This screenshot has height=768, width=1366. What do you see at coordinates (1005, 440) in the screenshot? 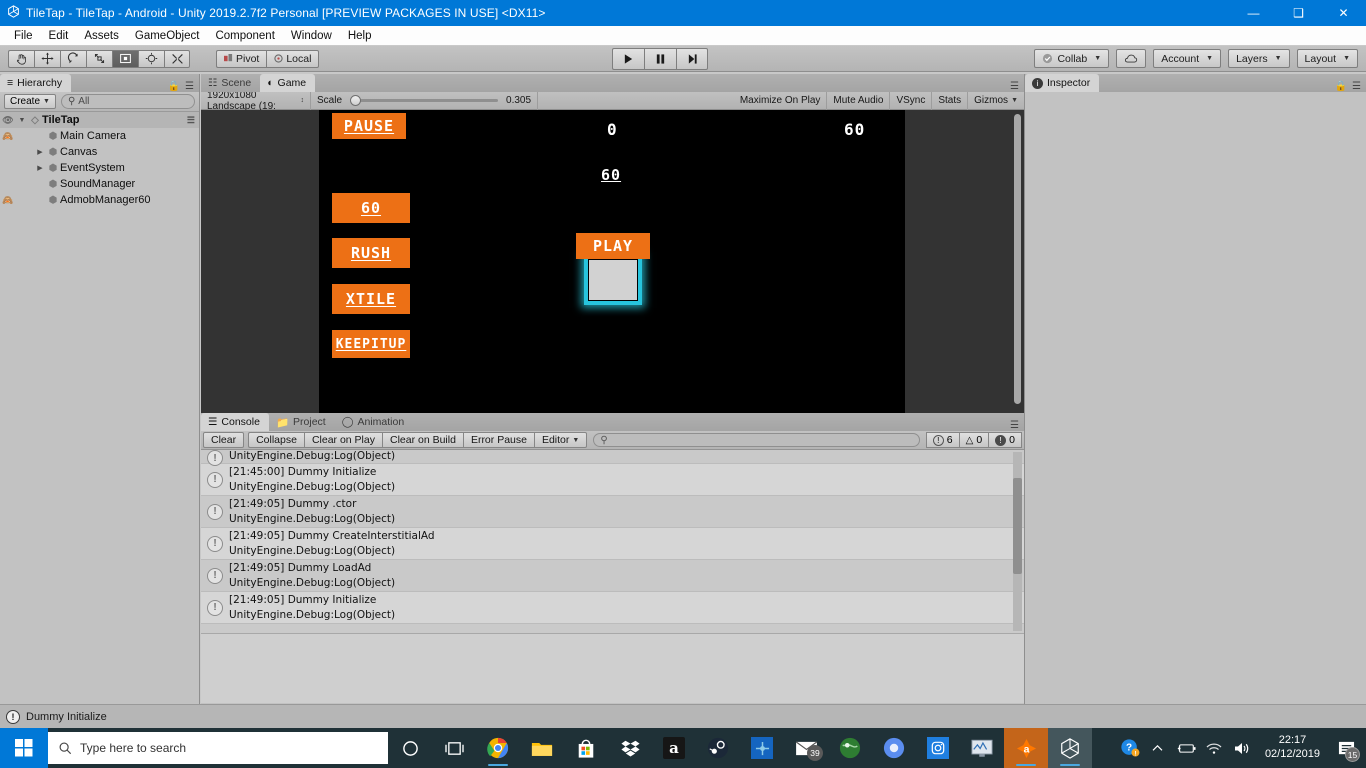
I see `error-count: ! 0` at bounding box center [1005, 440].